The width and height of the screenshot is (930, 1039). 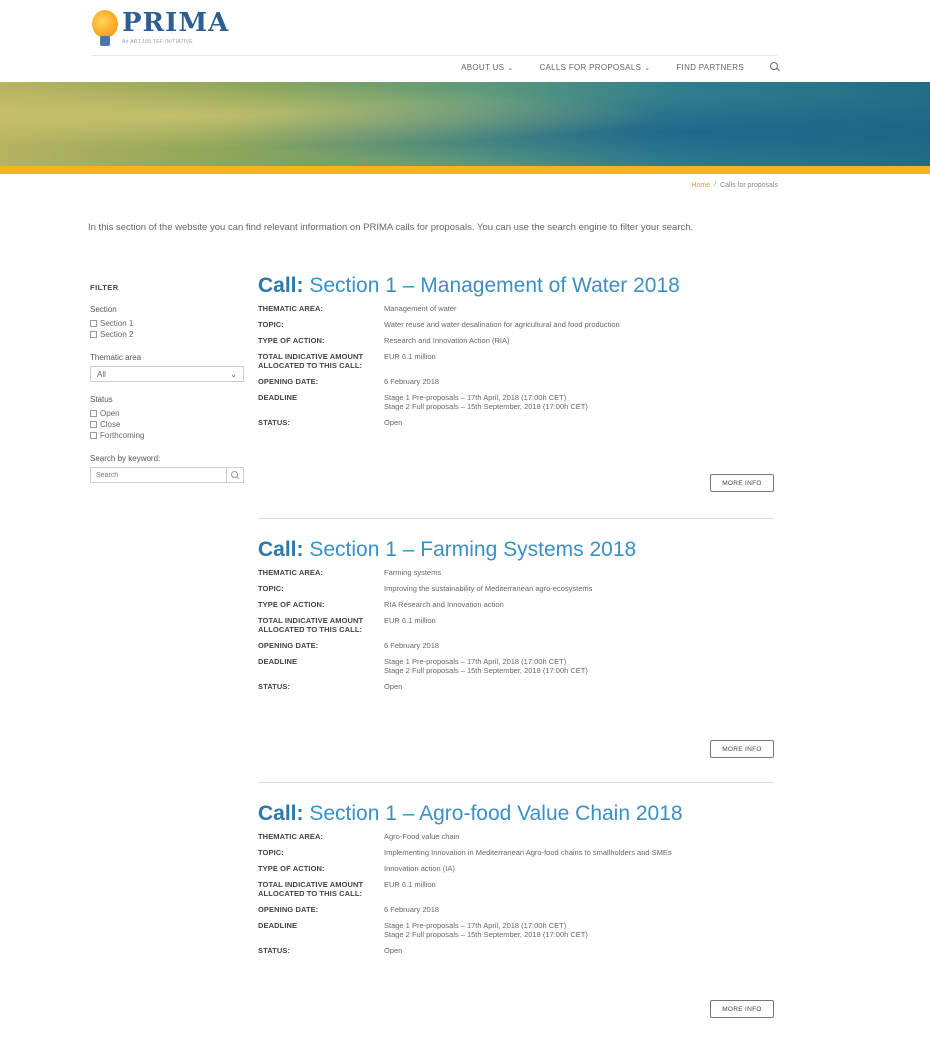 What do you see at coordinates (444, 604) in the screenshot?
I see `field-value: RIA Research and Innovation action` at bounding box center [444, 604].